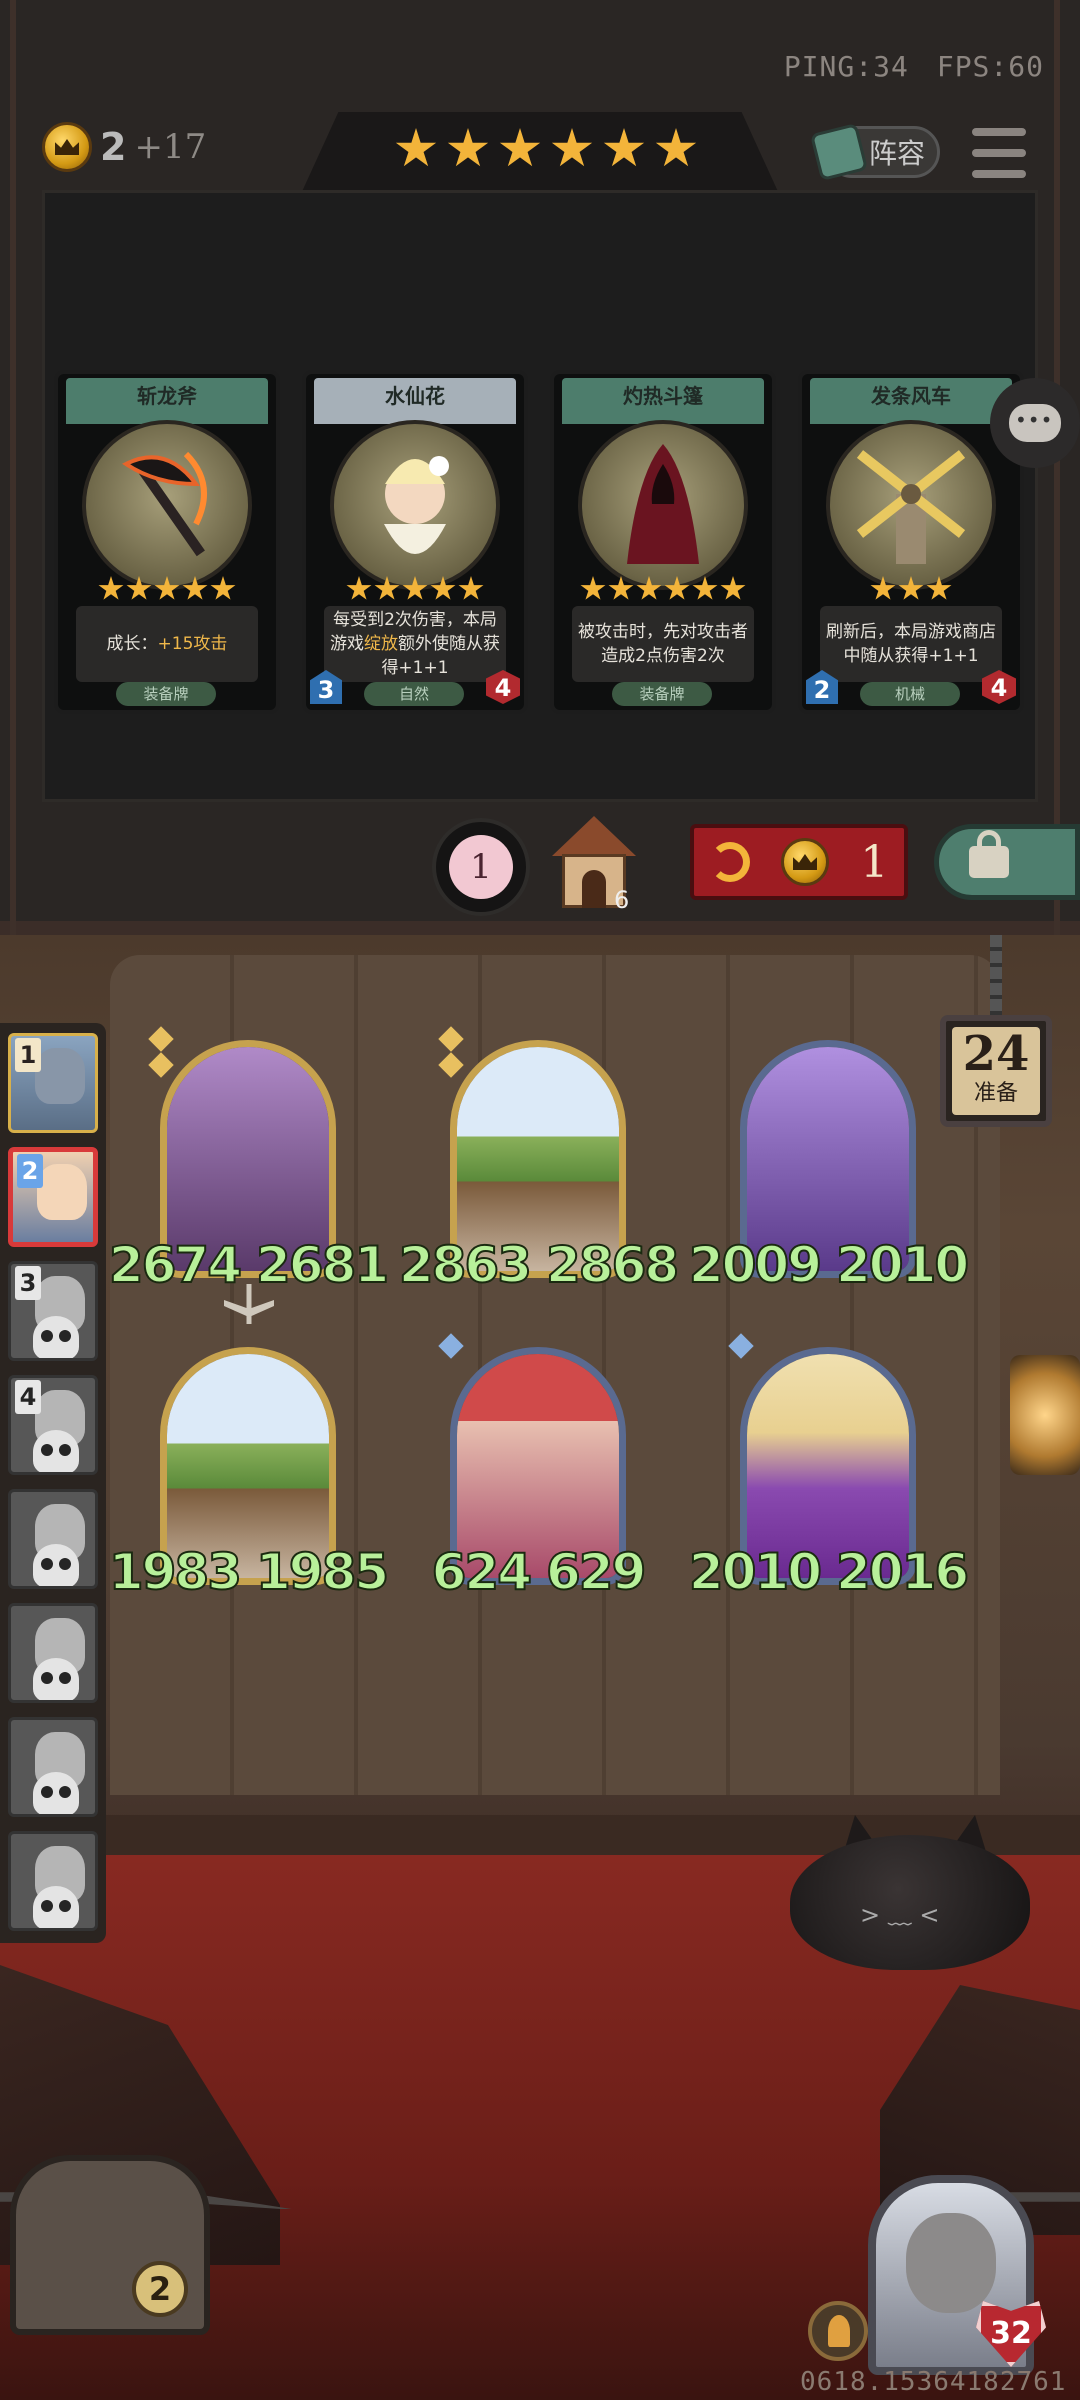 This screenshot has width=1080, height=2400. Describe the element at coordinates (192, 644) in the screenshot. I see `card-keyword: +15攻击` at that location.